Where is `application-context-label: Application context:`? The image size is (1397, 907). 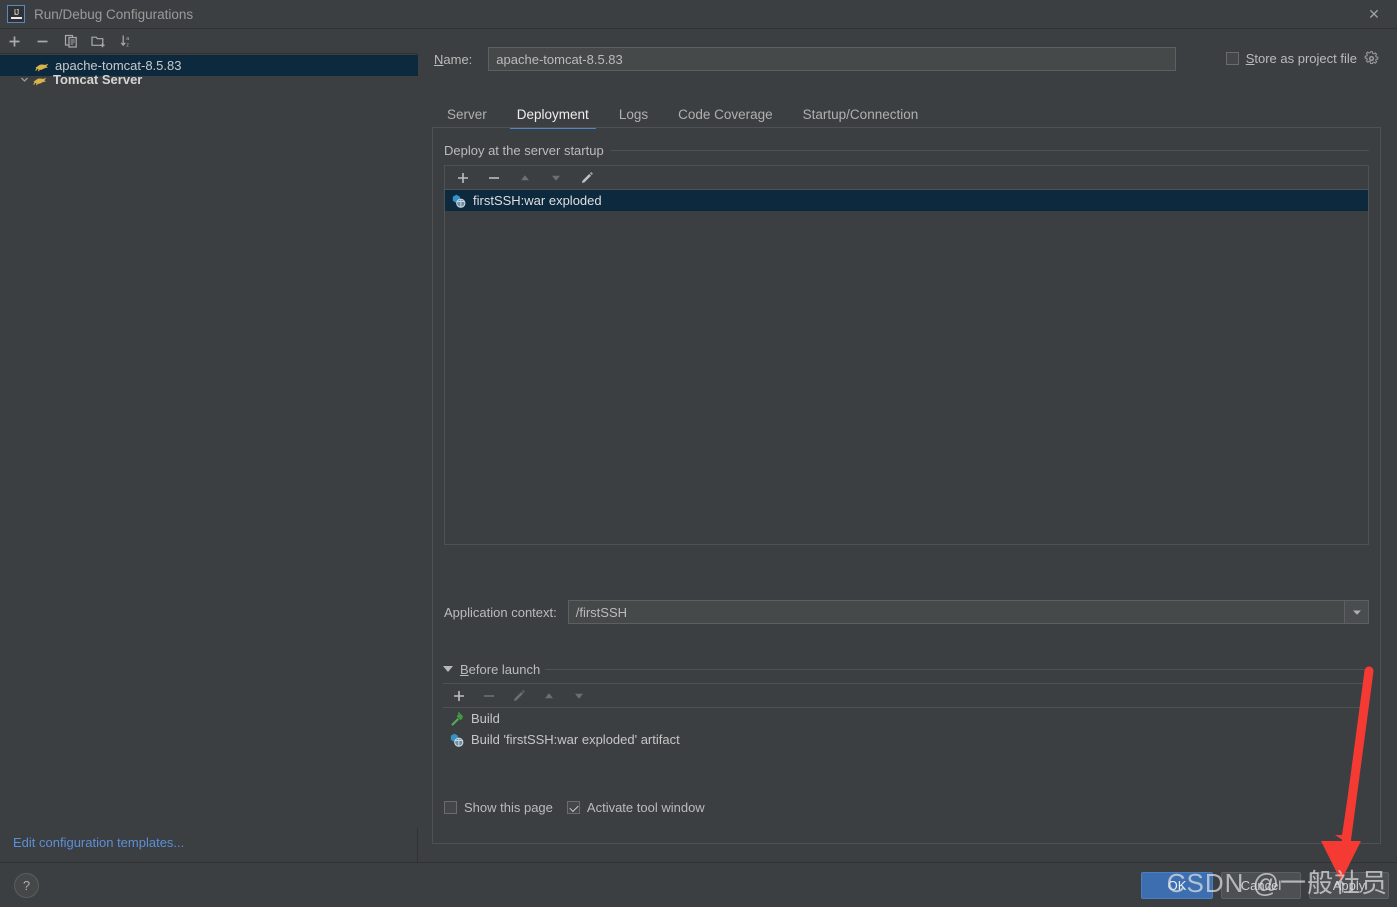
application-context-label: Application context: is located at coordinates (500, 612).